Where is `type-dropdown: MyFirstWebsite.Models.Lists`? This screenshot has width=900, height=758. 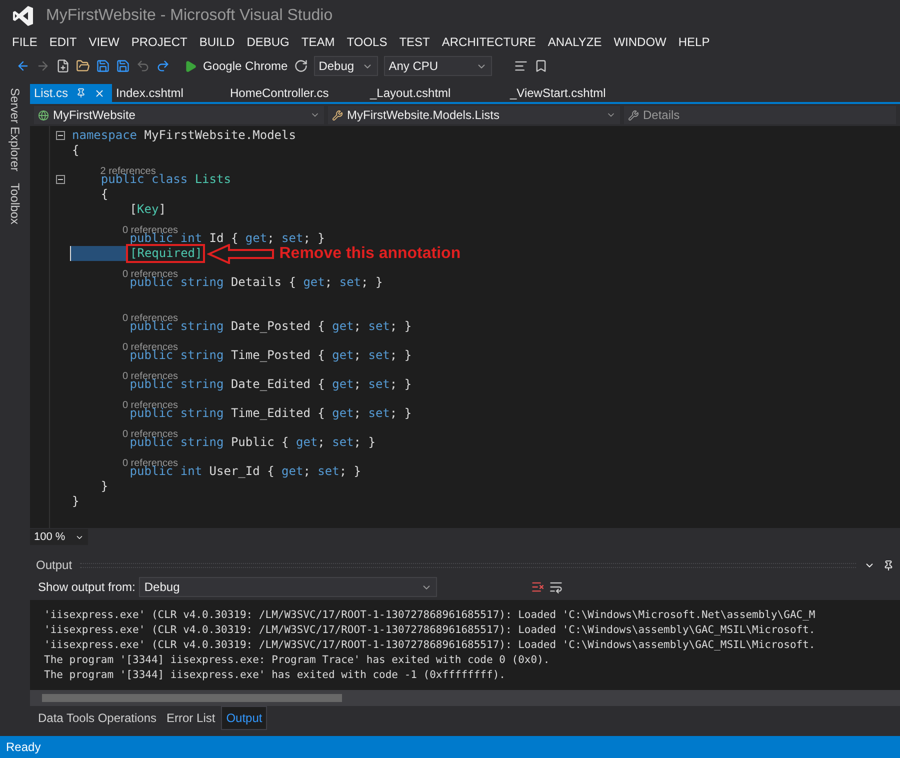
type-dropdown: MyFirstWebsite.Models.Lists is located at coordinates (474, 115).